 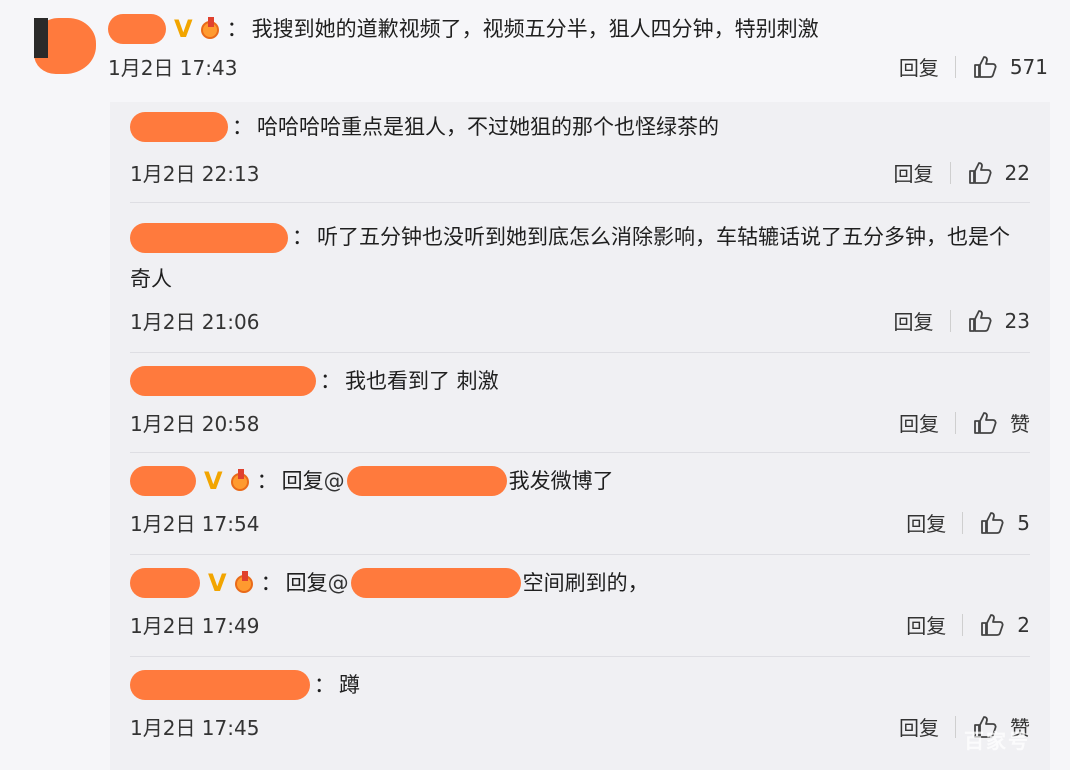 I want to click on timestamp: 1月2日 17:43, so click(x=173, y=68).